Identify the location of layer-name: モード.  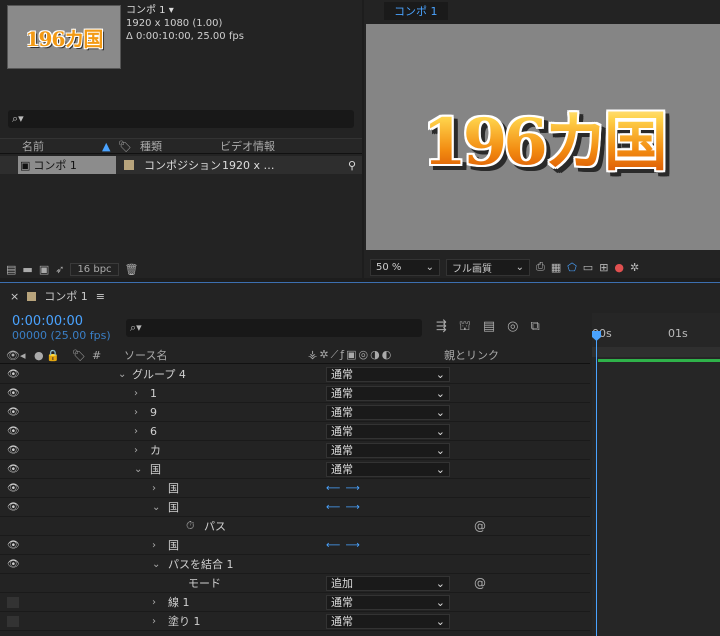
(204, 583).